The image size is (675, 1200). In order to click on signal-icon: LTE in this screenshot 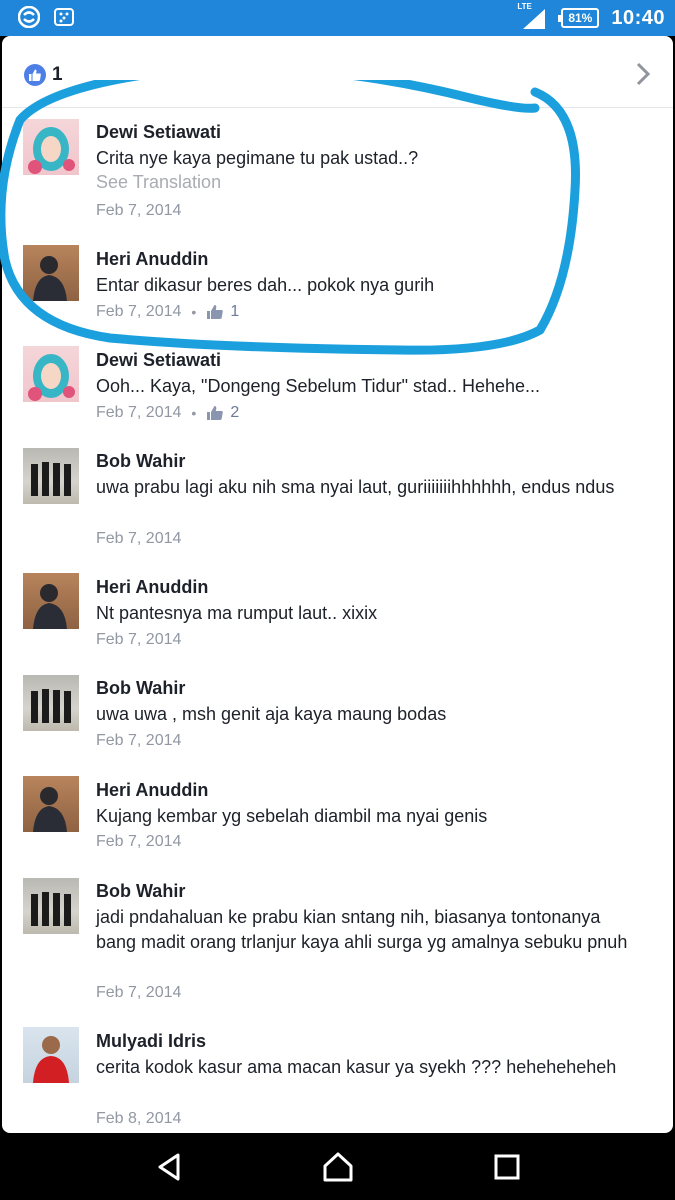, I will do `click(533, 16)`.